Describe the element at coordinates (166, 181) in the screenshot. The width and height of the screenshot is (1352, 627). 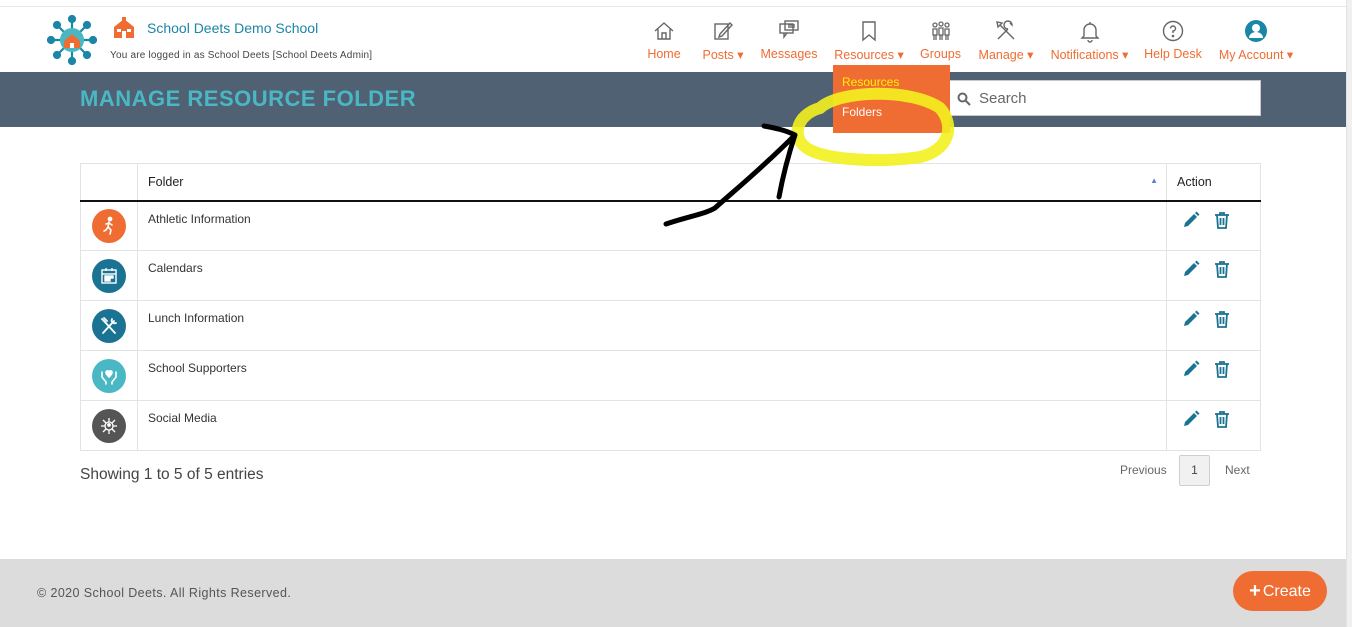
I see `column-header-folder-label: Folder` at that location.